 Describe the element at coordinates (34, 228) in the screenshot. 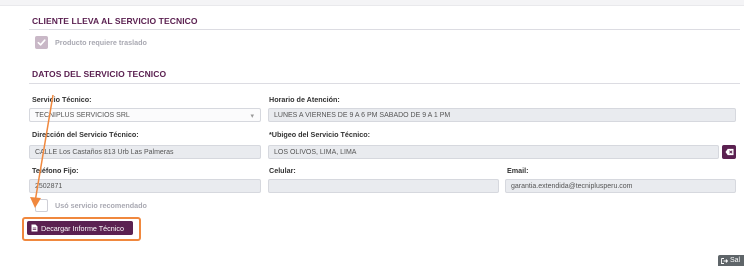

I see `document-icon` at that location.